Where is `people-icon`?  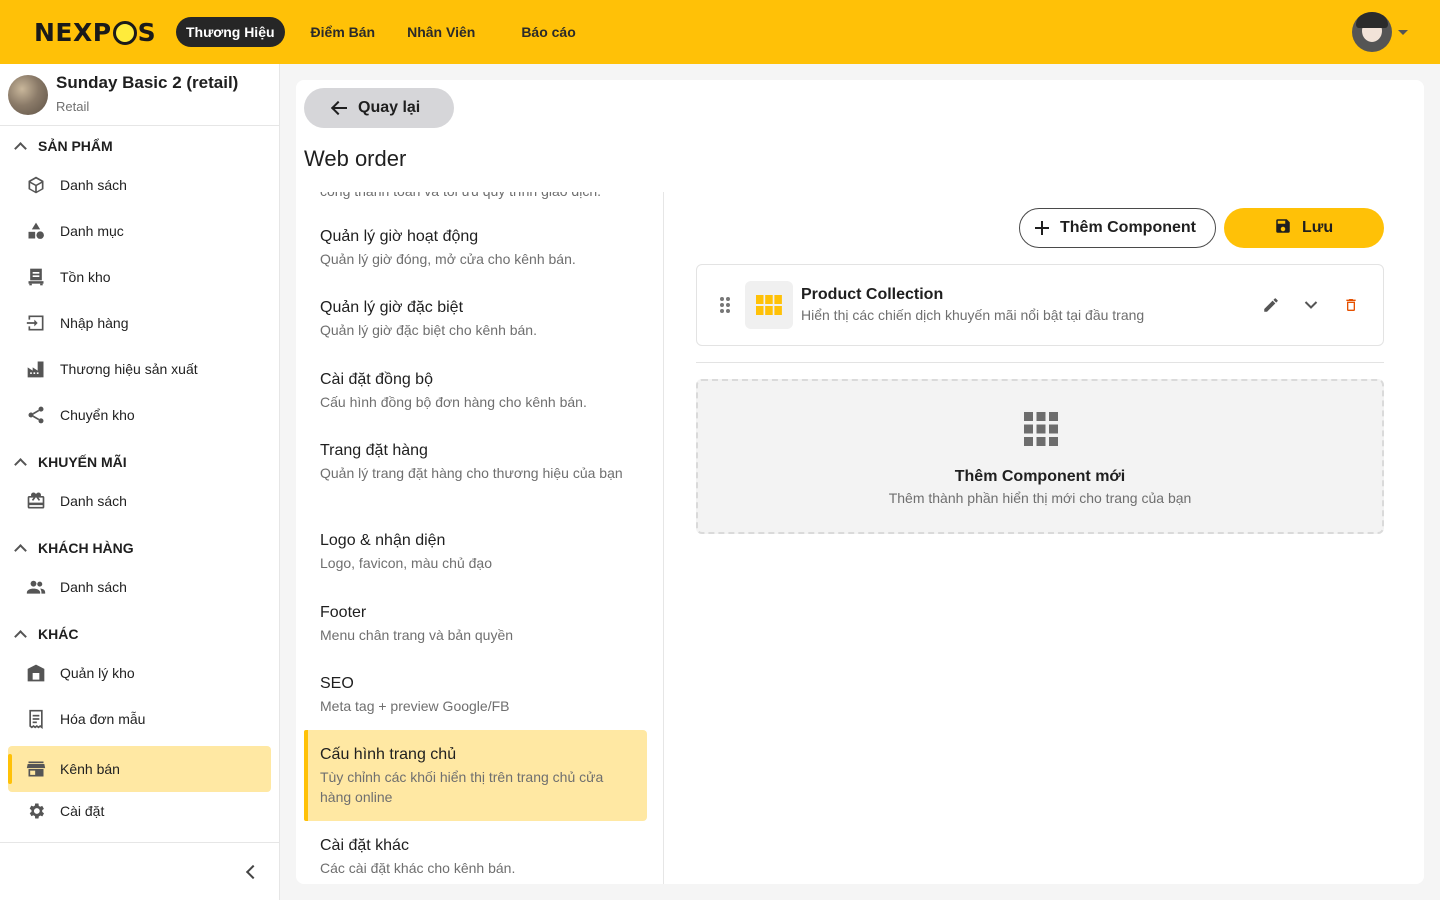 people-icon is located at coordinates (36, 587).